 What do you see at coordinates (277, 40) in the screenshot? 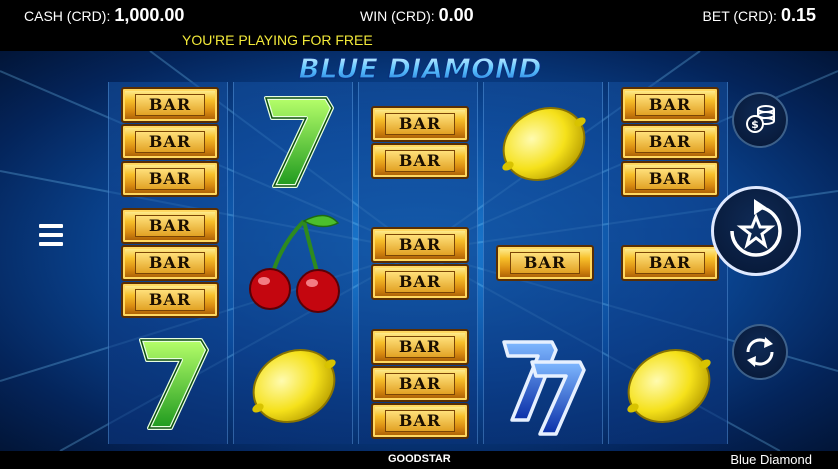
I see `free-play-message: YOU'RE PLAYING FOR FREE` at bounding box center [277, 40].